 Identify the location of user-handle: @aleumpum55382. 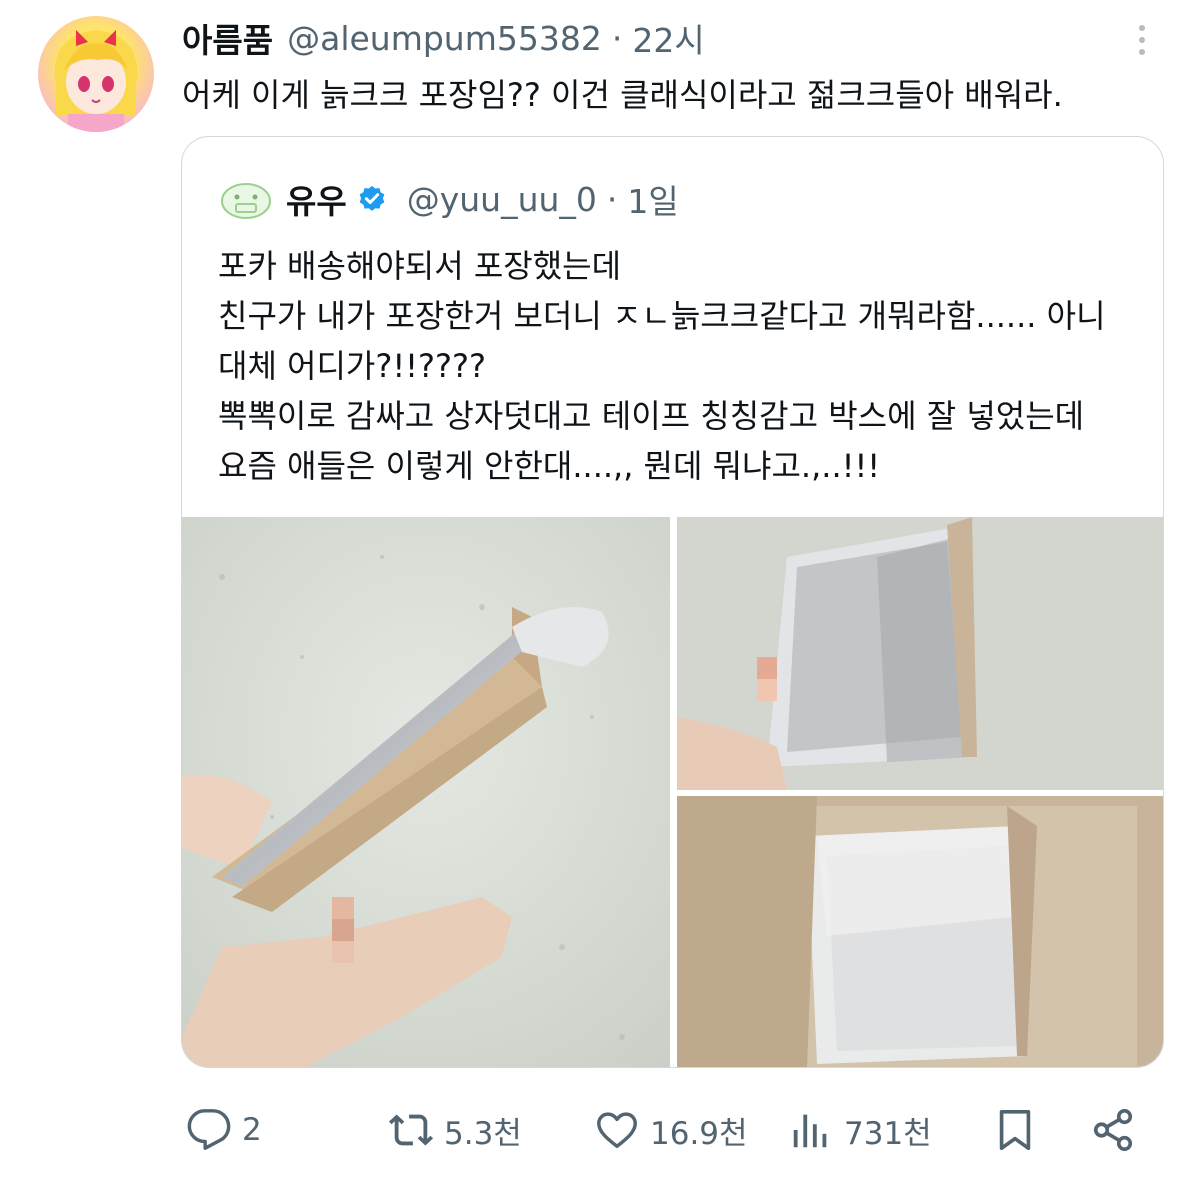
(444, 38).